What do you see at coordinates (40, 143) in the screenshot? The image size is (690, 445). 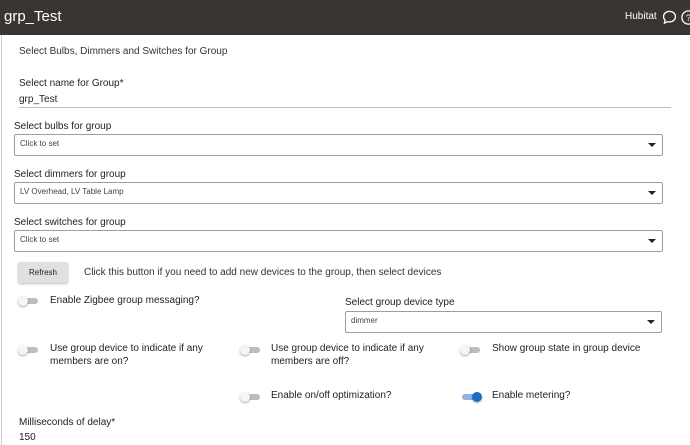 I see `bulbs-select-value: Click to set` at bounding box center [40, 143].